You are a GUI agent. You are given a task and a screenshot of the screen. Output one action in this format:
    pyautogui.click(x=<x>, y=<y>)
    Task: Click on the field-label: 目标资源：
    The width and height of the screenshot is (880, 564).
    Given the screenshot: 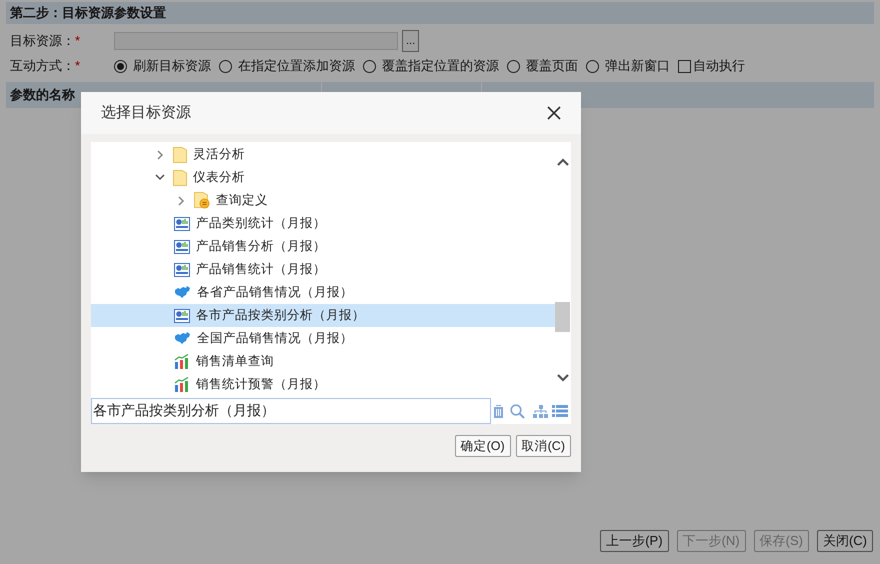 What is the action you would take?
    pyautogui.click(x=42, y=40)
    